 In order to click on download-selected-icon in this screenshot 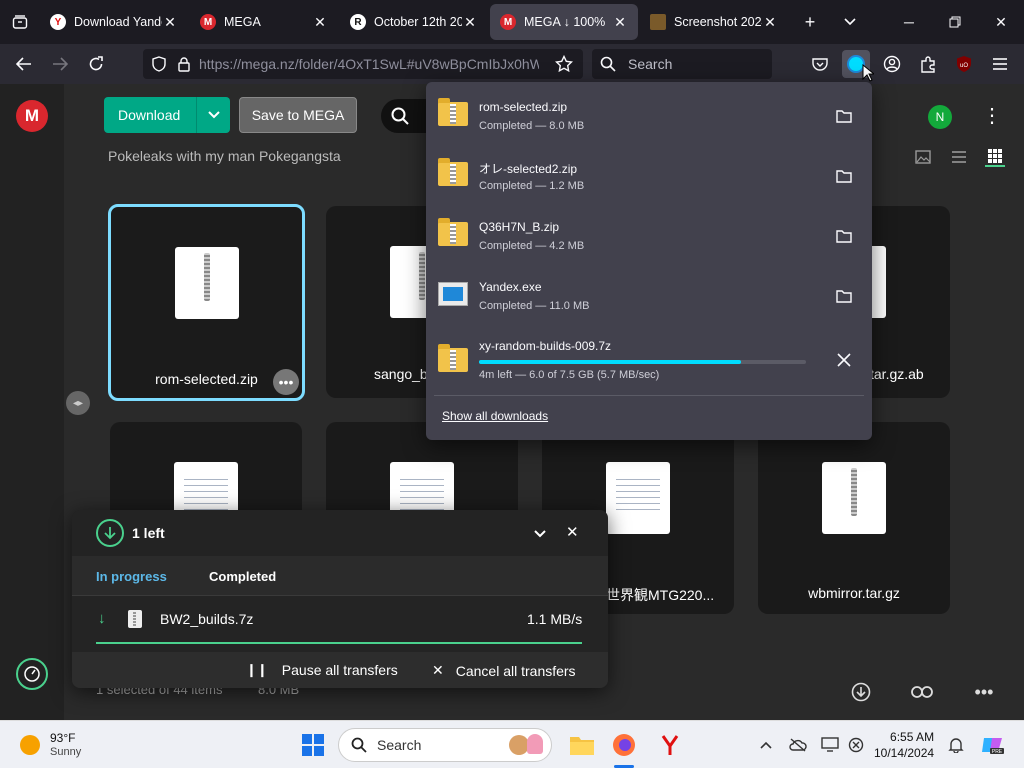, I will do `click(861, 692)`.